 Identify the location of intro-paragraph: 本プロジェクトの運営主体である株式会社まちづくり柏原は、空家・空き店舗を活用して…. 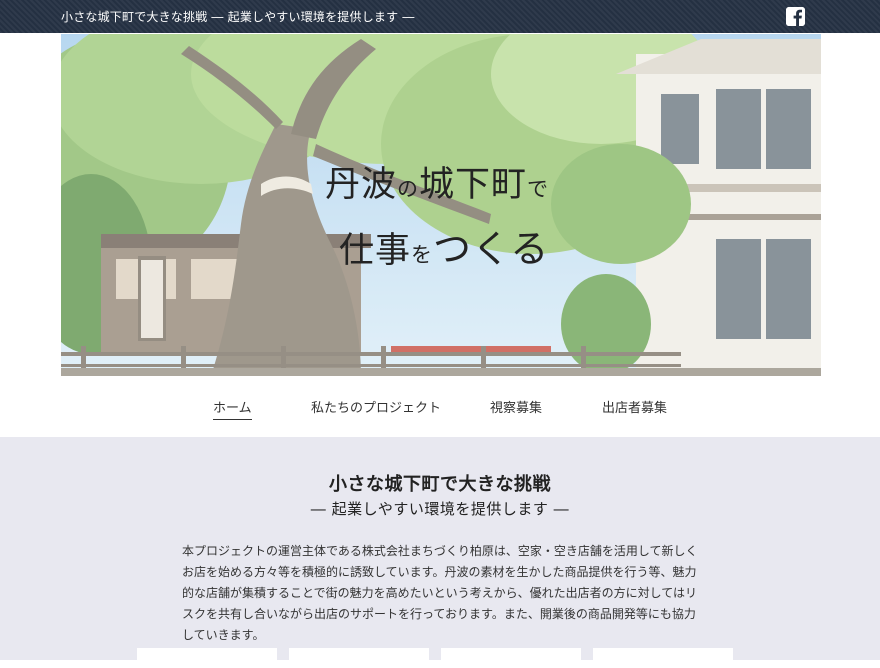
(440, 593).